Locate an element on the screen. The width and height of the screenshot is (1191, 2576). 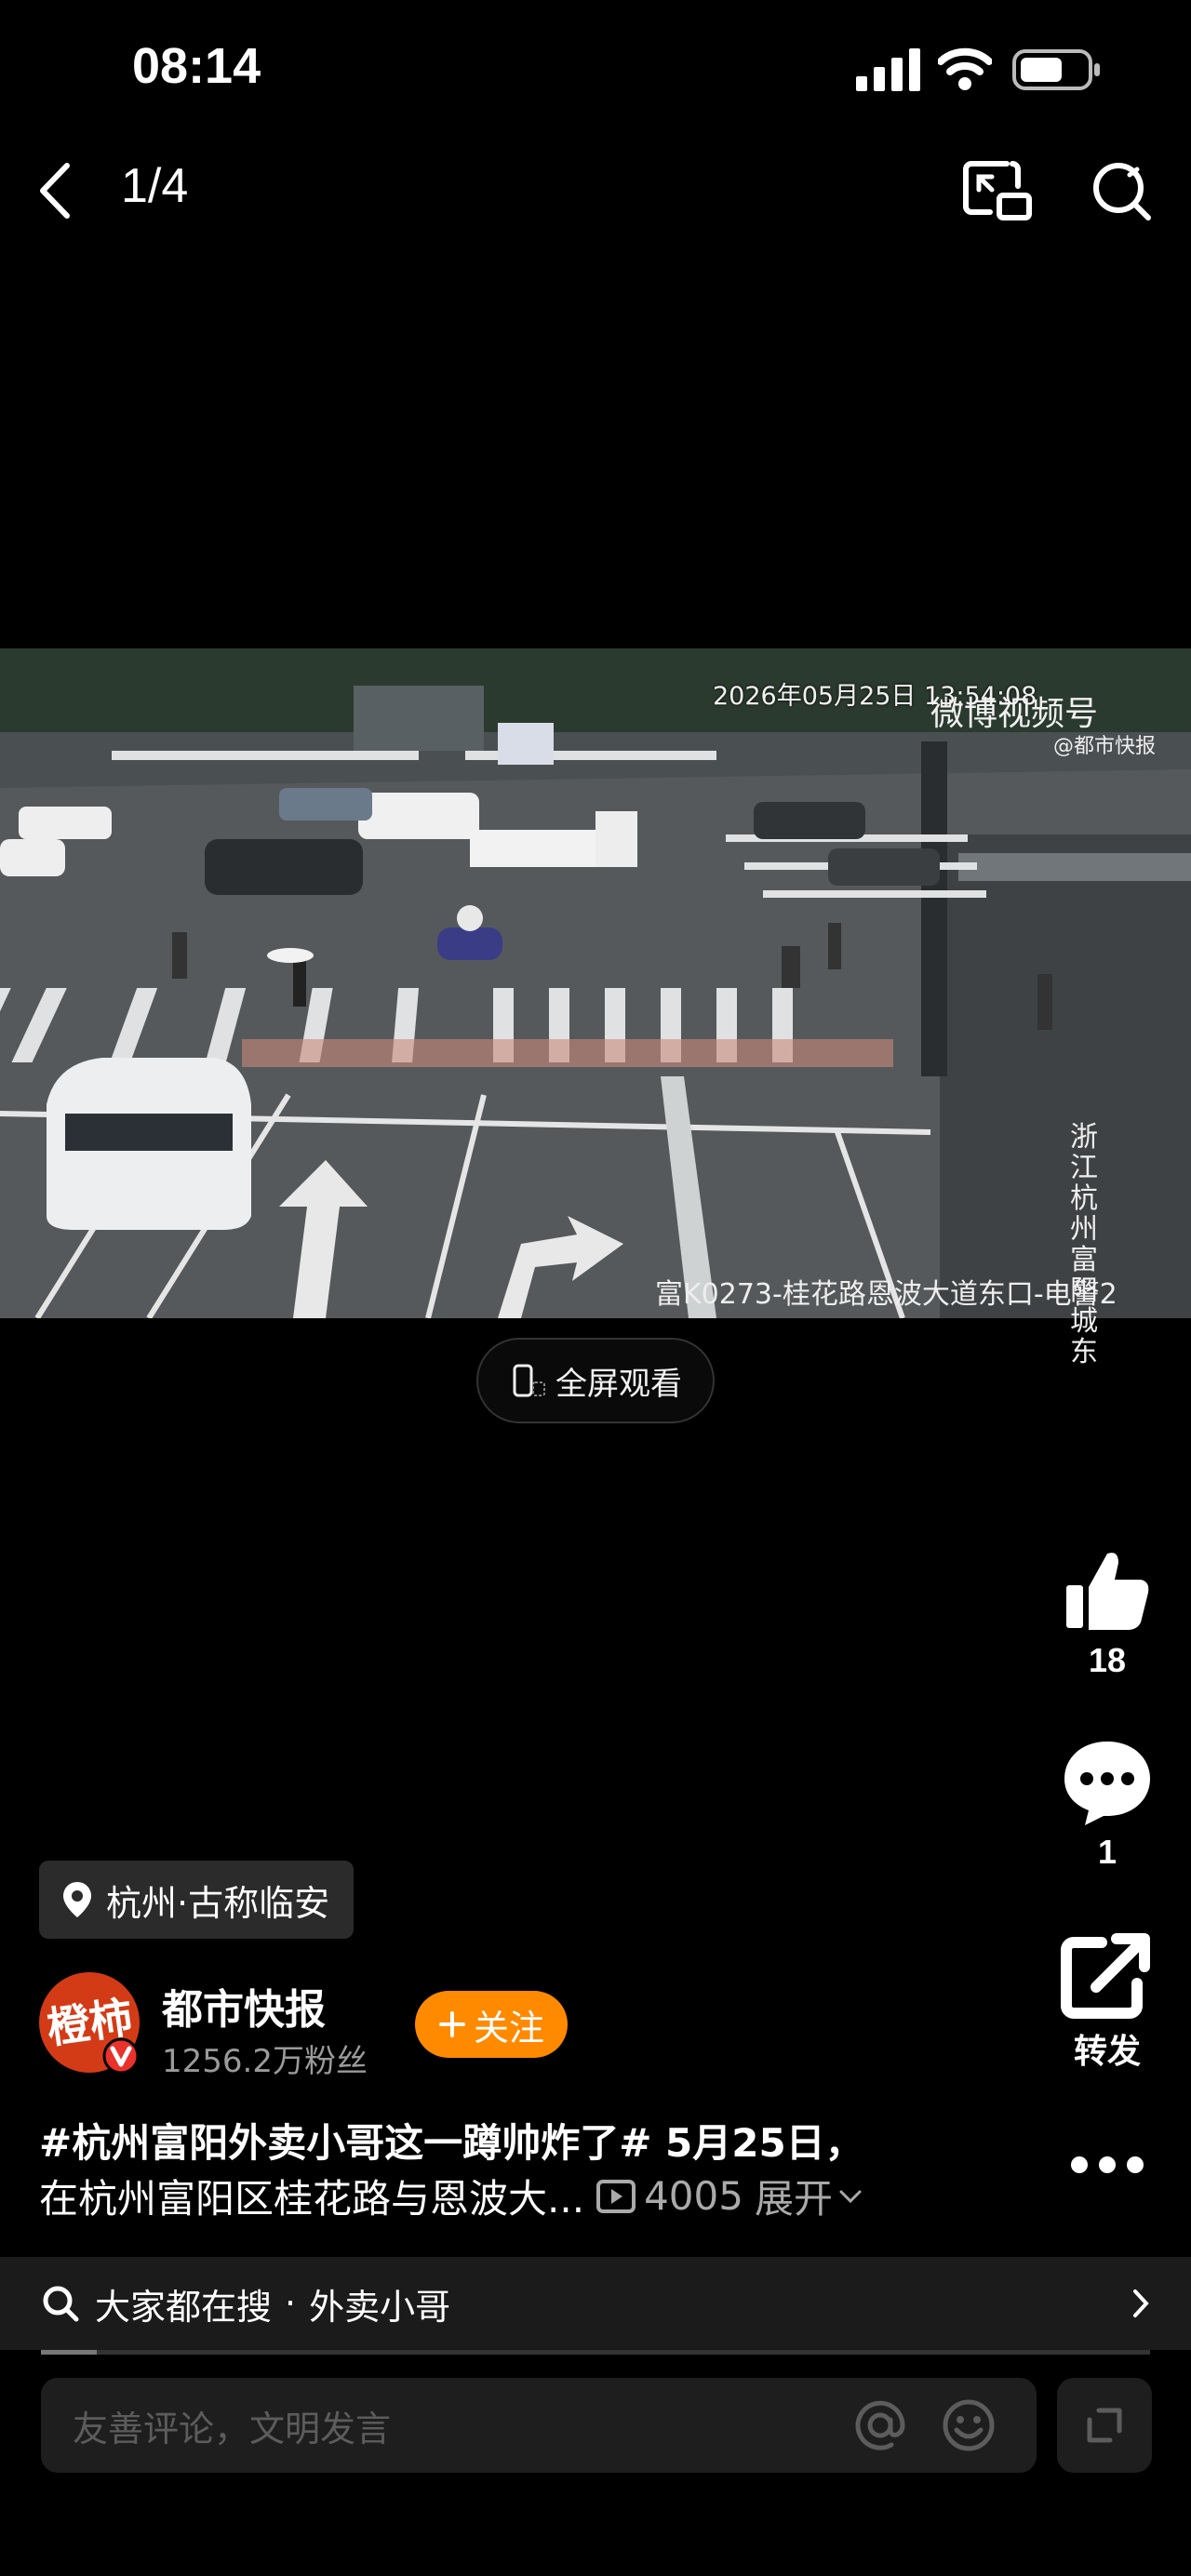
share-button: 转发 is located at coordinates (1107, 2002).